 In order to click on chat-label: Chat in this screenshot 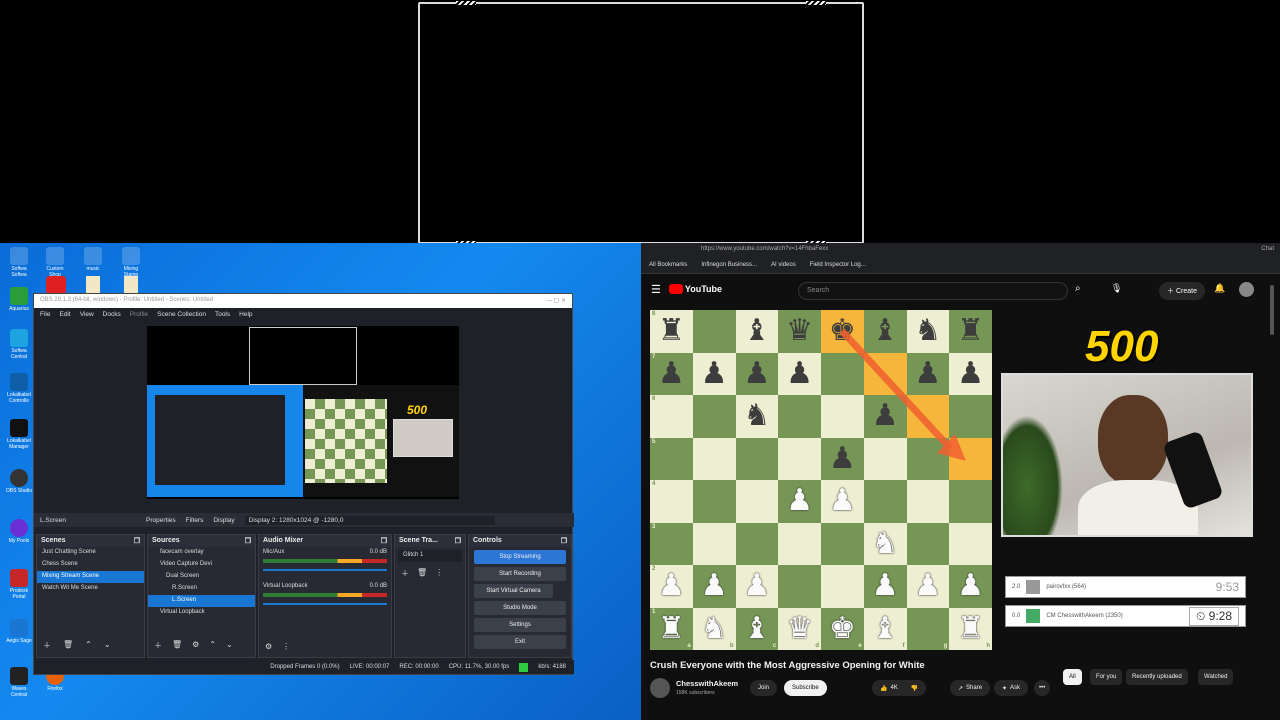, I will do `click(1267, 249)`.